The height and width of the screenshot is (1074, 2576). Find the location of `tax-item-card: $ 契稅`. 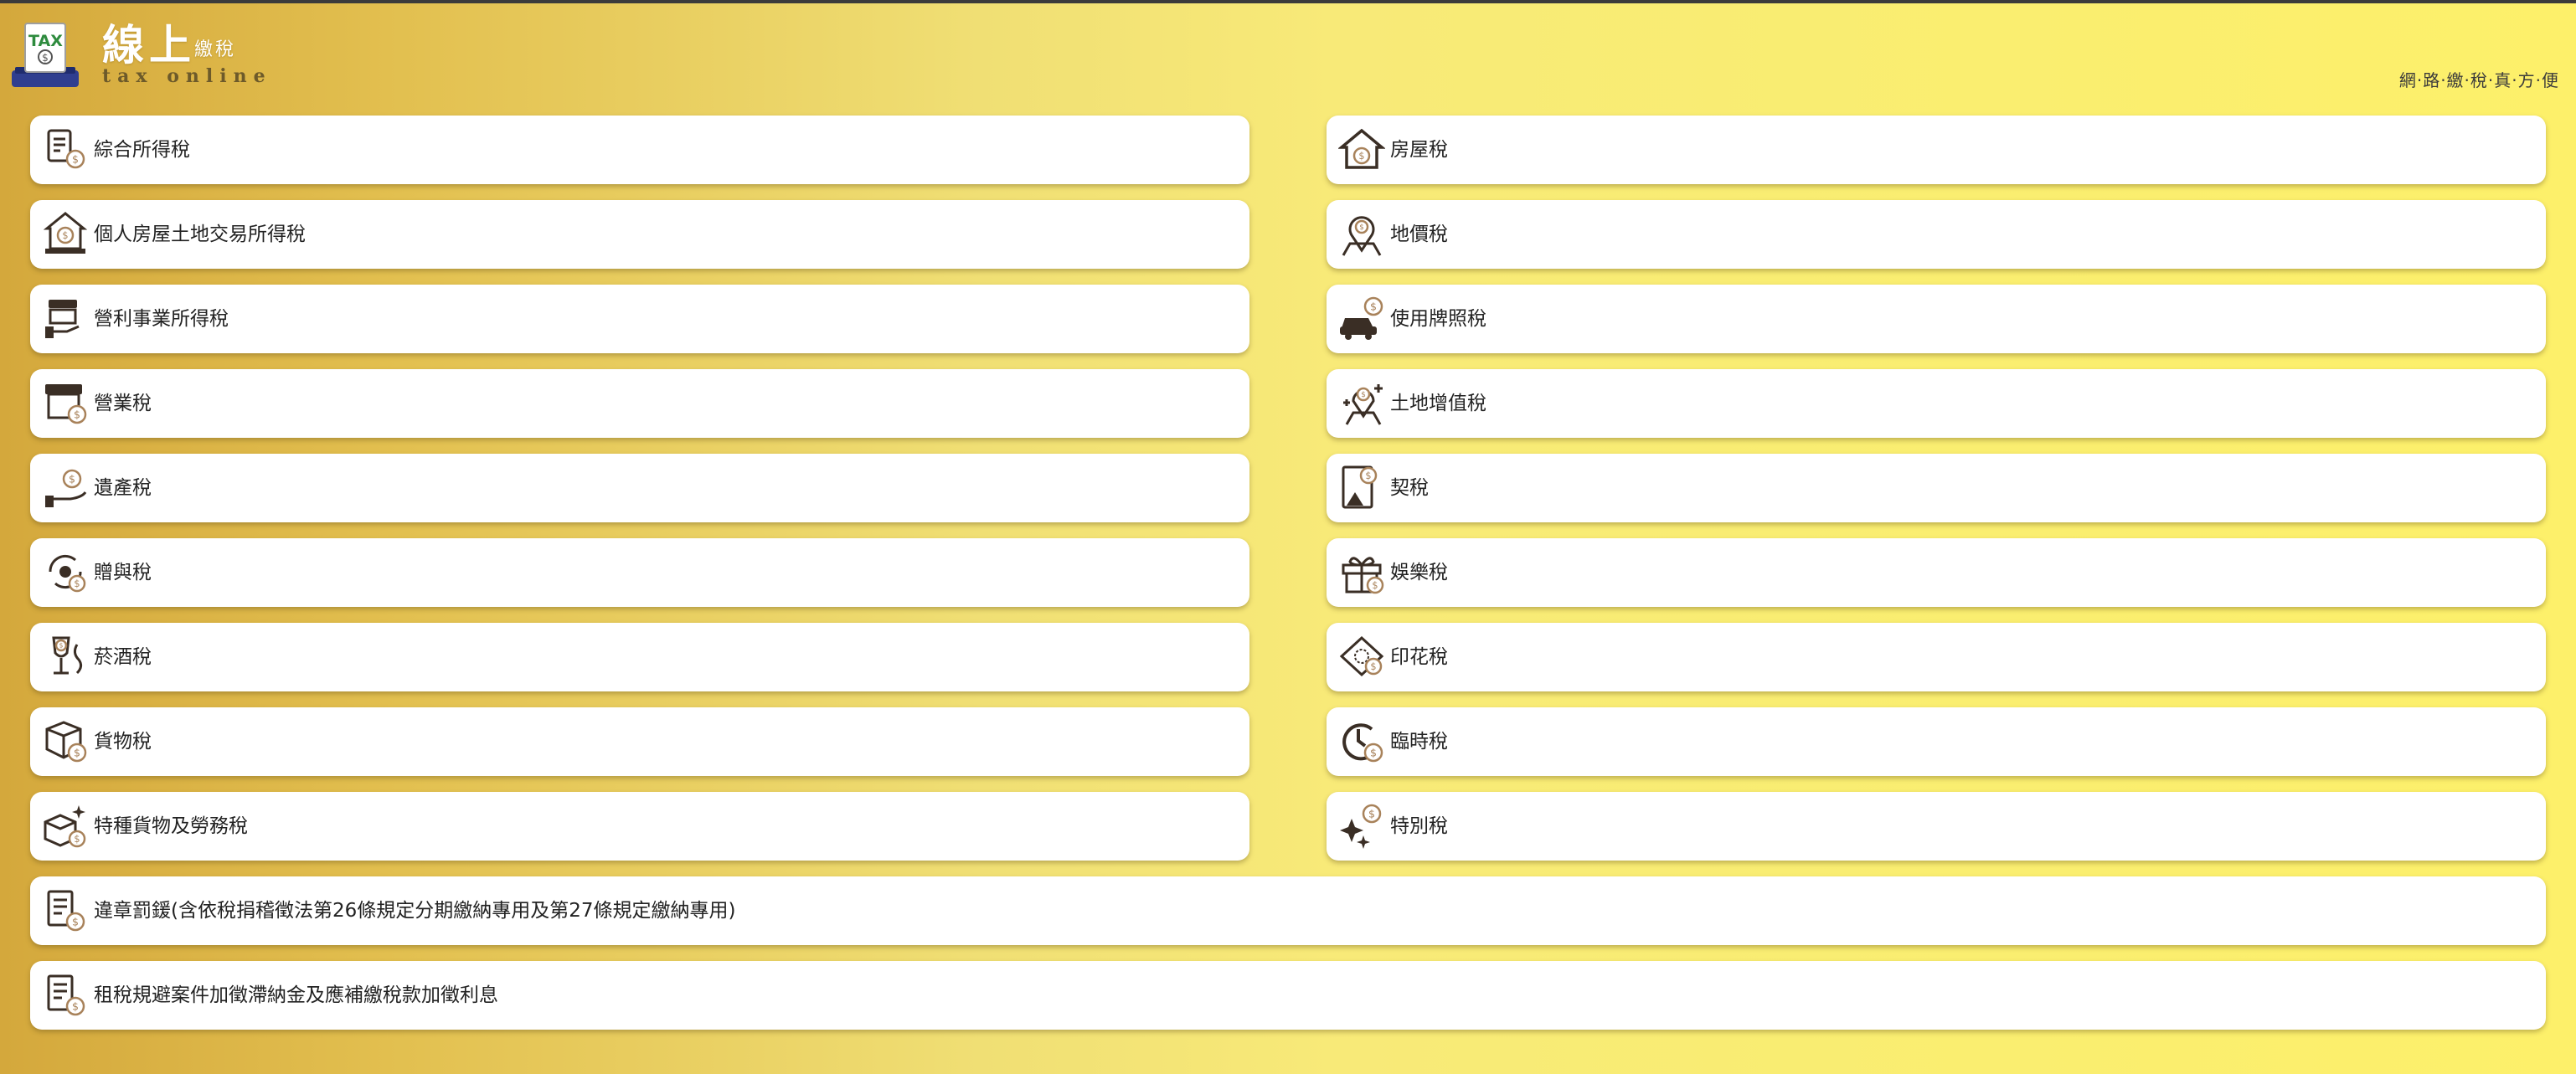

tax-item-card: $ 契稅 is located at coordinates (1937, 488).